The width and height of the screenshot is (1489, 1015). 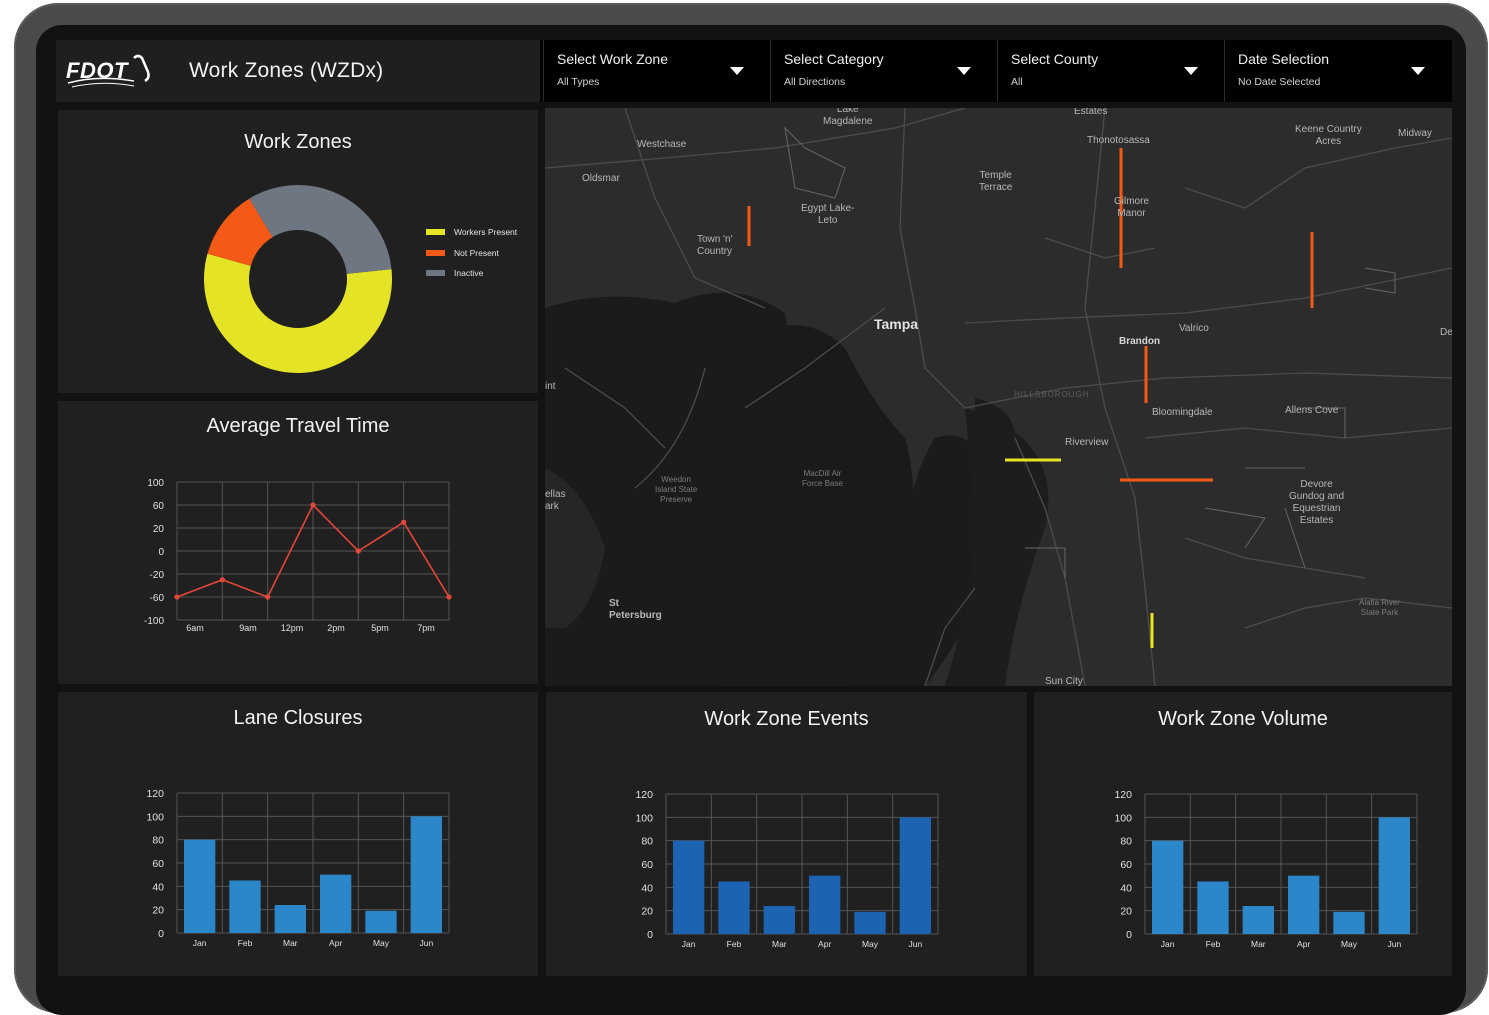 I want to click on date-dropdown: Date Selection No Date Selected, so click(x=1337, y=71).